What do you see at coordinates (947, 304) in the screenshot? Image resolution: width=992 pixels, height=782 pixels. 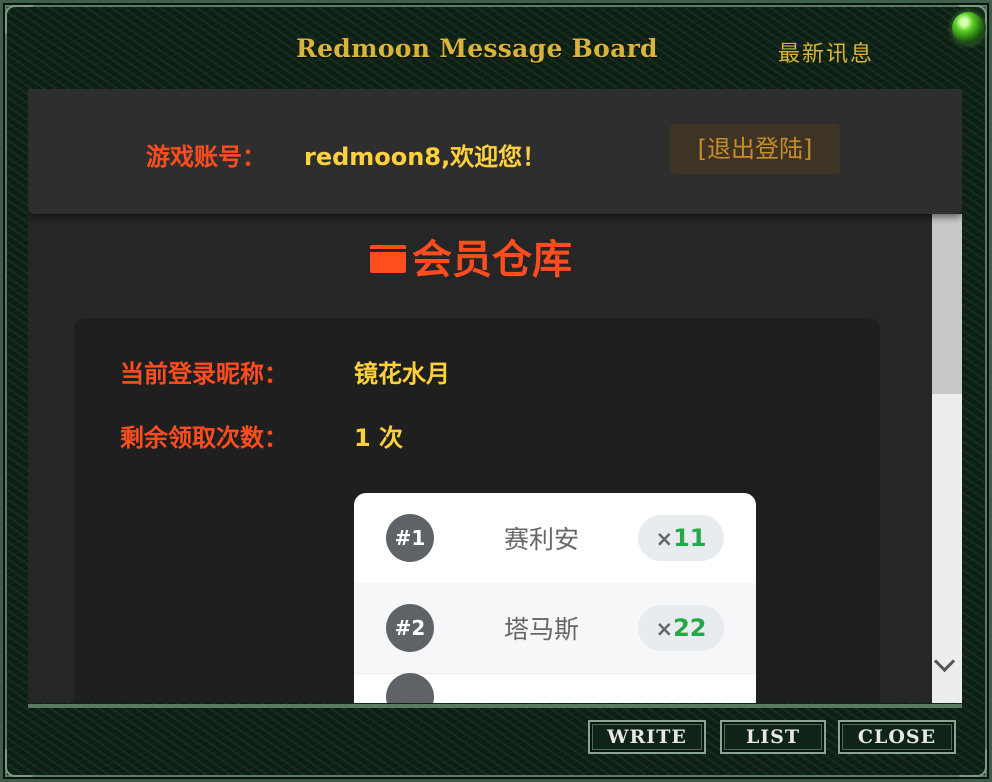 I see `scrollbar-thumb` at bounding box center [947, 304].